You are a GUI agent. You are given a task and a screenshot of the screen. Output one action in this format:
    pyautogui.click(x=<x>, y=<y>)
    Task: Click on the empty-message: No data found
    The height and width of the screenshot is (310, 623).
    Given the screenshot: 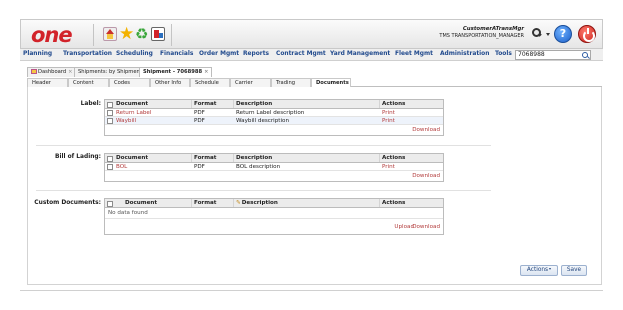 What is the action you would take?
    pyautogui.click(x=128, y=213)
    